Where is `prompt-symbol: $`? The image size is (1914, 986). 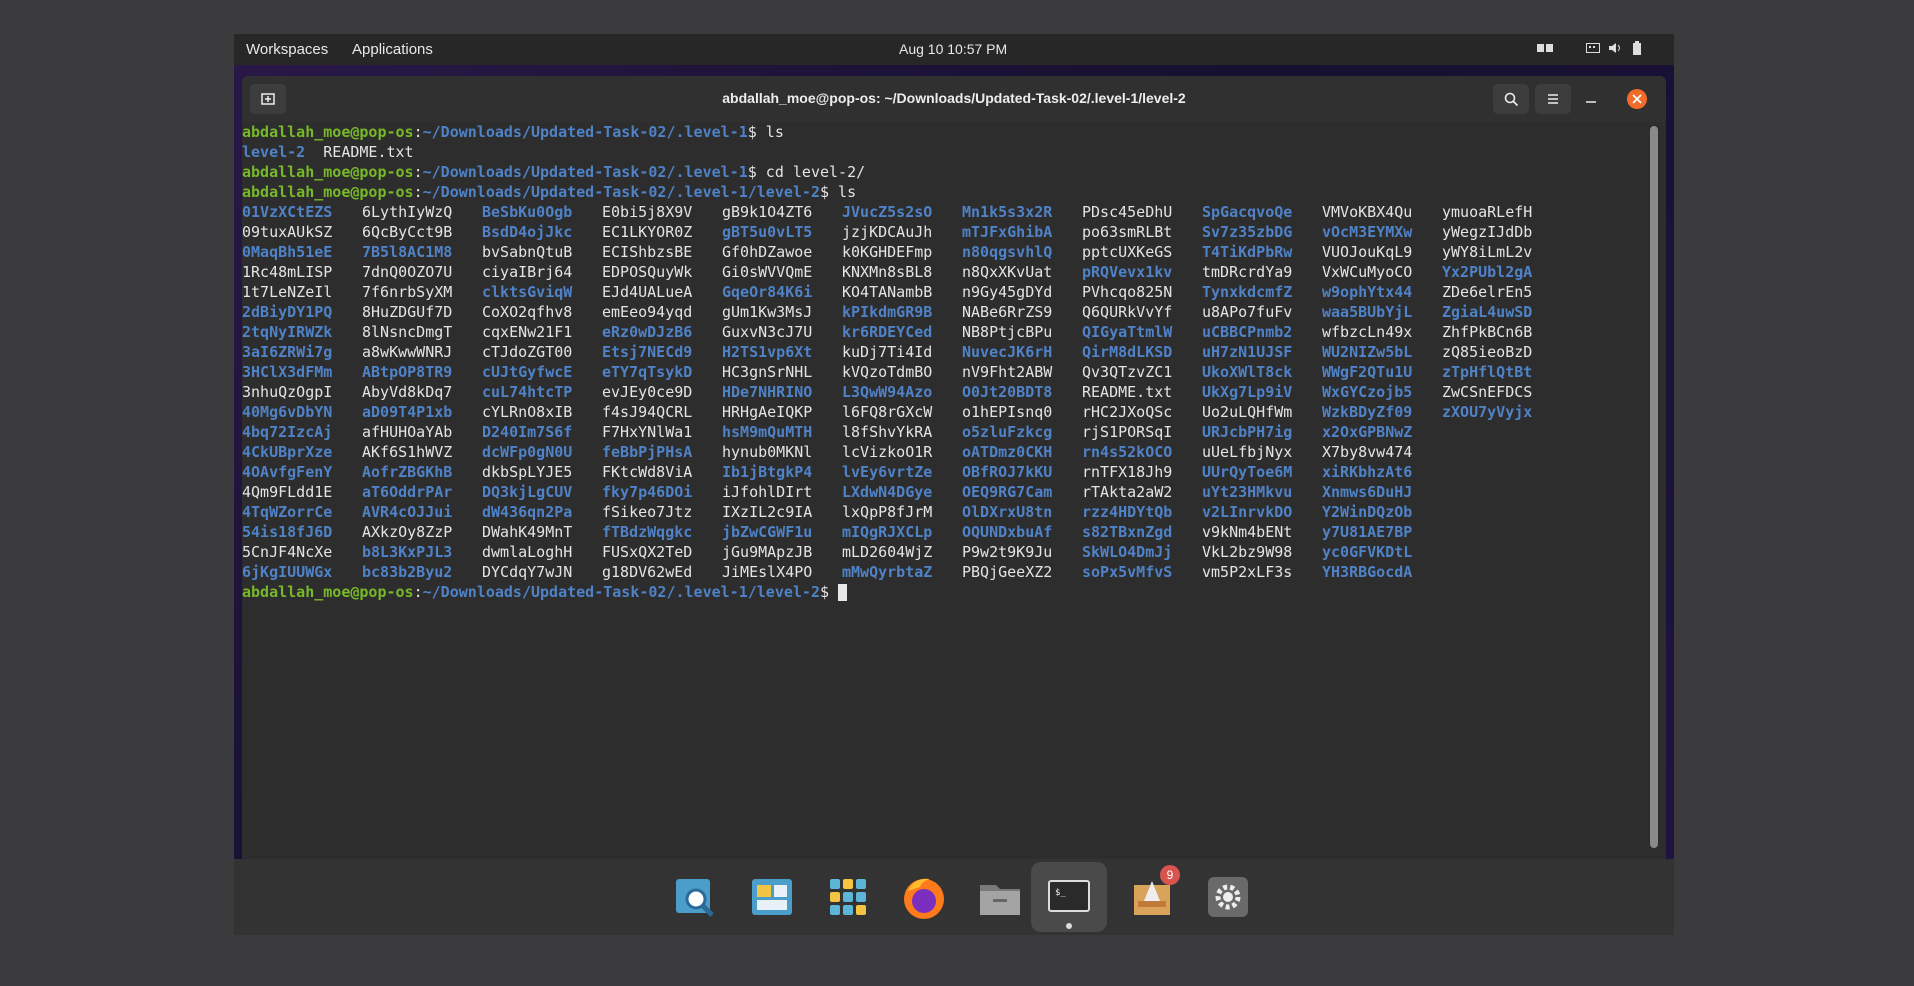
prompt-symbol: $ is located at coordinates (829, 592).